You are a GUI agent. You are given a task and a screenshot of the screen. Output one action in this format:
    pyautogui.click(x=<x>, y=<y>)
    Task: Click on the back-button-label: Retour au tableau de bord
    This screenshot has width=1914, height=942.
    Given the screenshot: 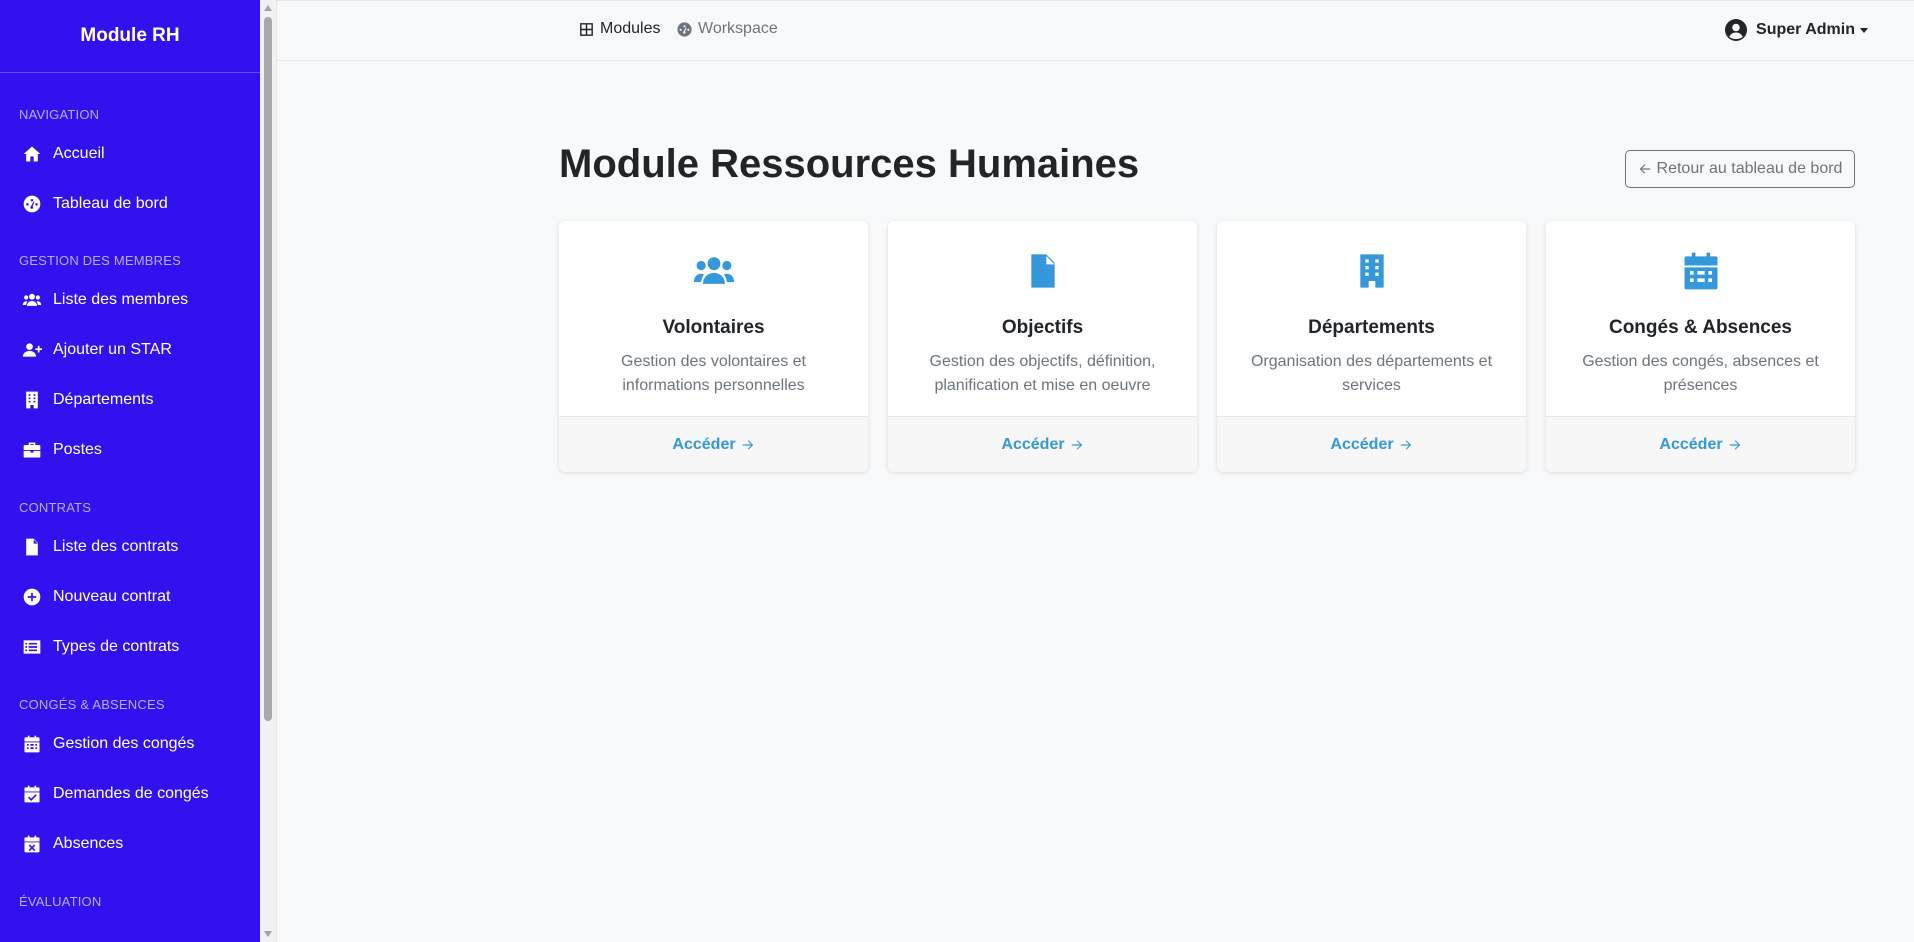 What is the action you would take?
    pyautogui.click(x=1749, y=168)
    